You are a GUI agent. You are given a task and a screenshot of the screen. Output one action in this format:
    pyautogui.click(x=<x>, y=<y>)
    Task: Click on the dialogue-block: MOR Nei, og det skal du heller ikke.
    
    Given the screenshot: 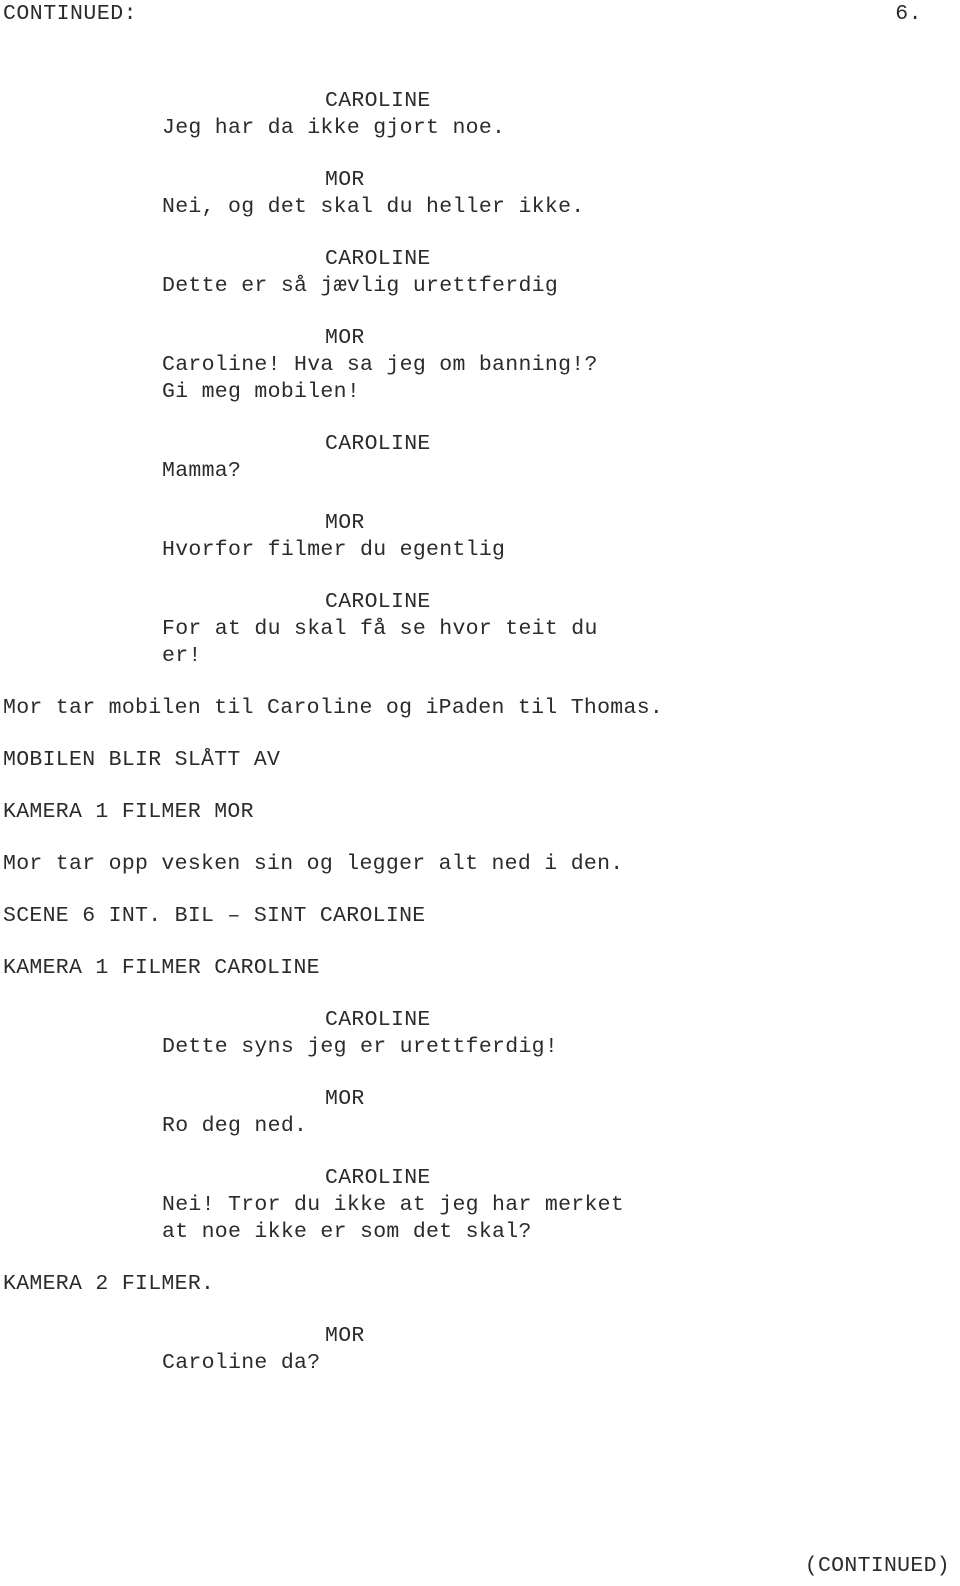 What is the action you would take?
    pyautogui.click(x=480, y=194)
    